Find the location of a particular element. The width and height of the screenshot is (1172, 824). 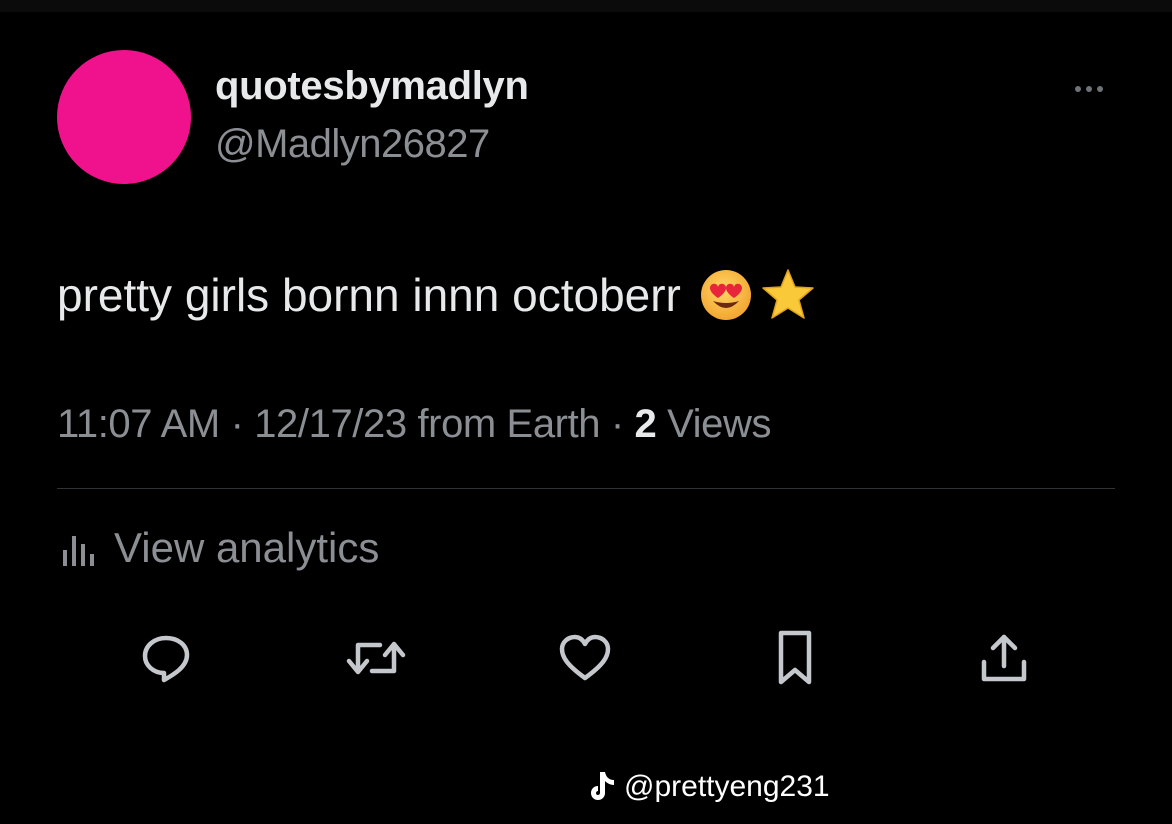

retweet-button is located at coordinates (376, 658).